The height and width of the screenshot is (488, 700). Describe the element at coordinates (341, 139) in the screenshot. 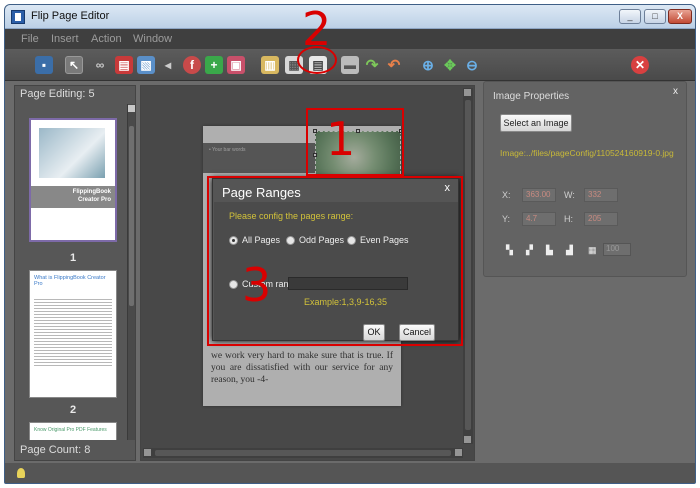

I see `annotation-number-1: 1` at that location.